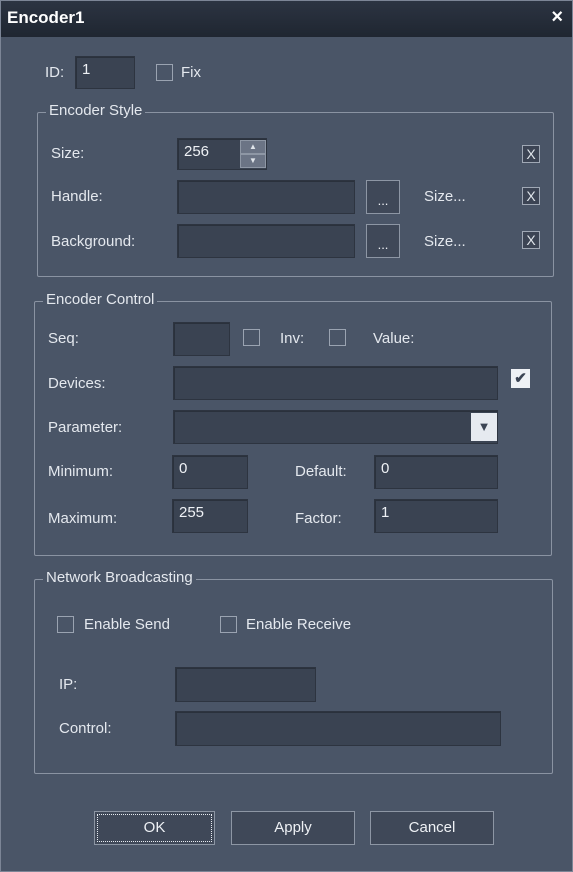  What do you see at coordinates (63, 338) in the screenshot?
I see `seq-label: Seq:` at bounding box center [63, 338].